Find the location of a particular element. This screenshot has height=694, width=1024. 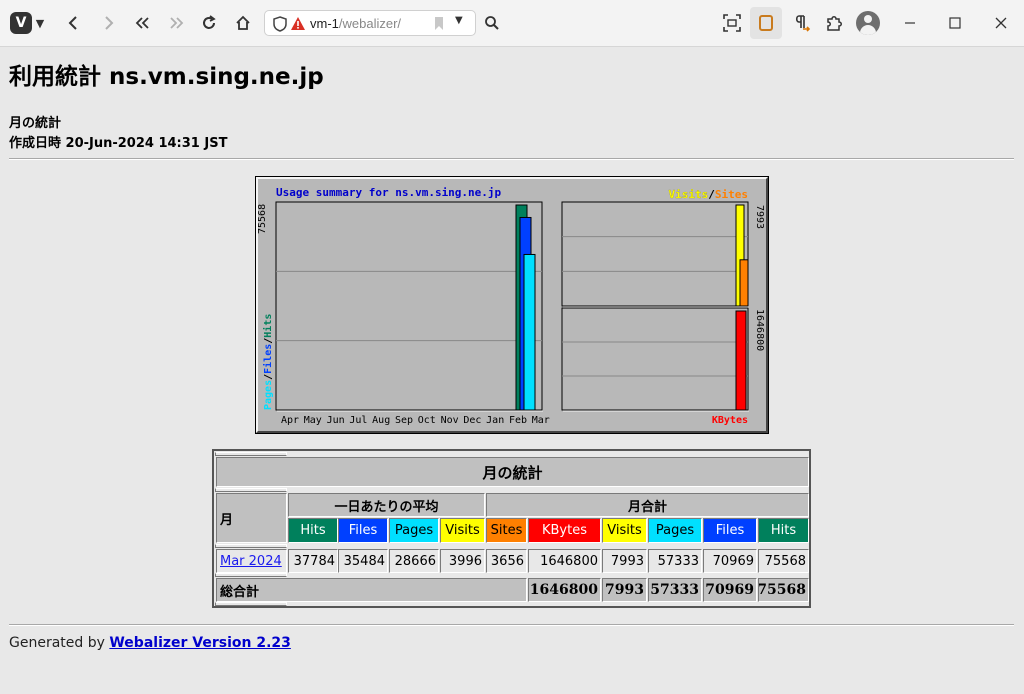

fast-forward-icon is located at coordinates (177, 23).